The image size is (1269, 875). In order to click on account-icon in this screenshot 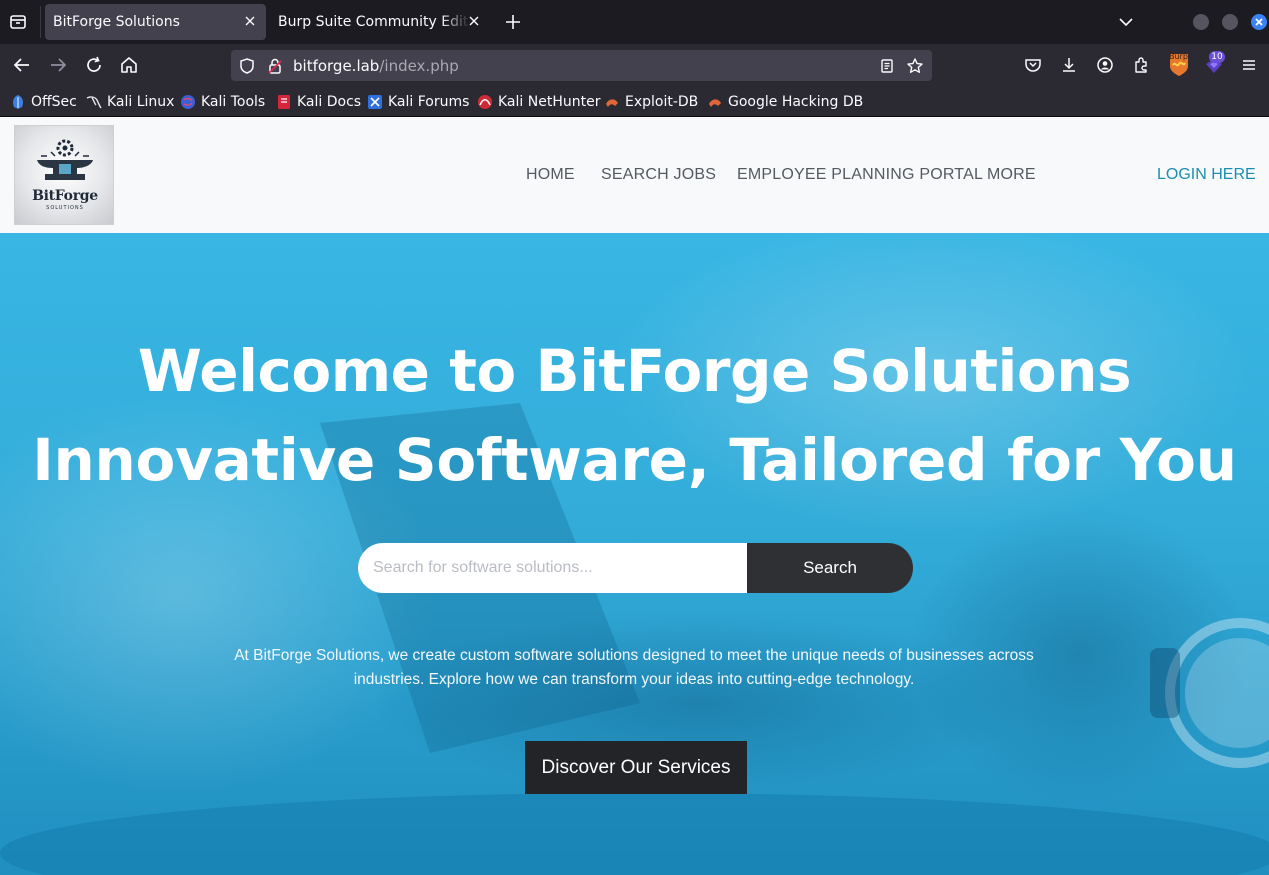, I will do `click(1105, 65)`.